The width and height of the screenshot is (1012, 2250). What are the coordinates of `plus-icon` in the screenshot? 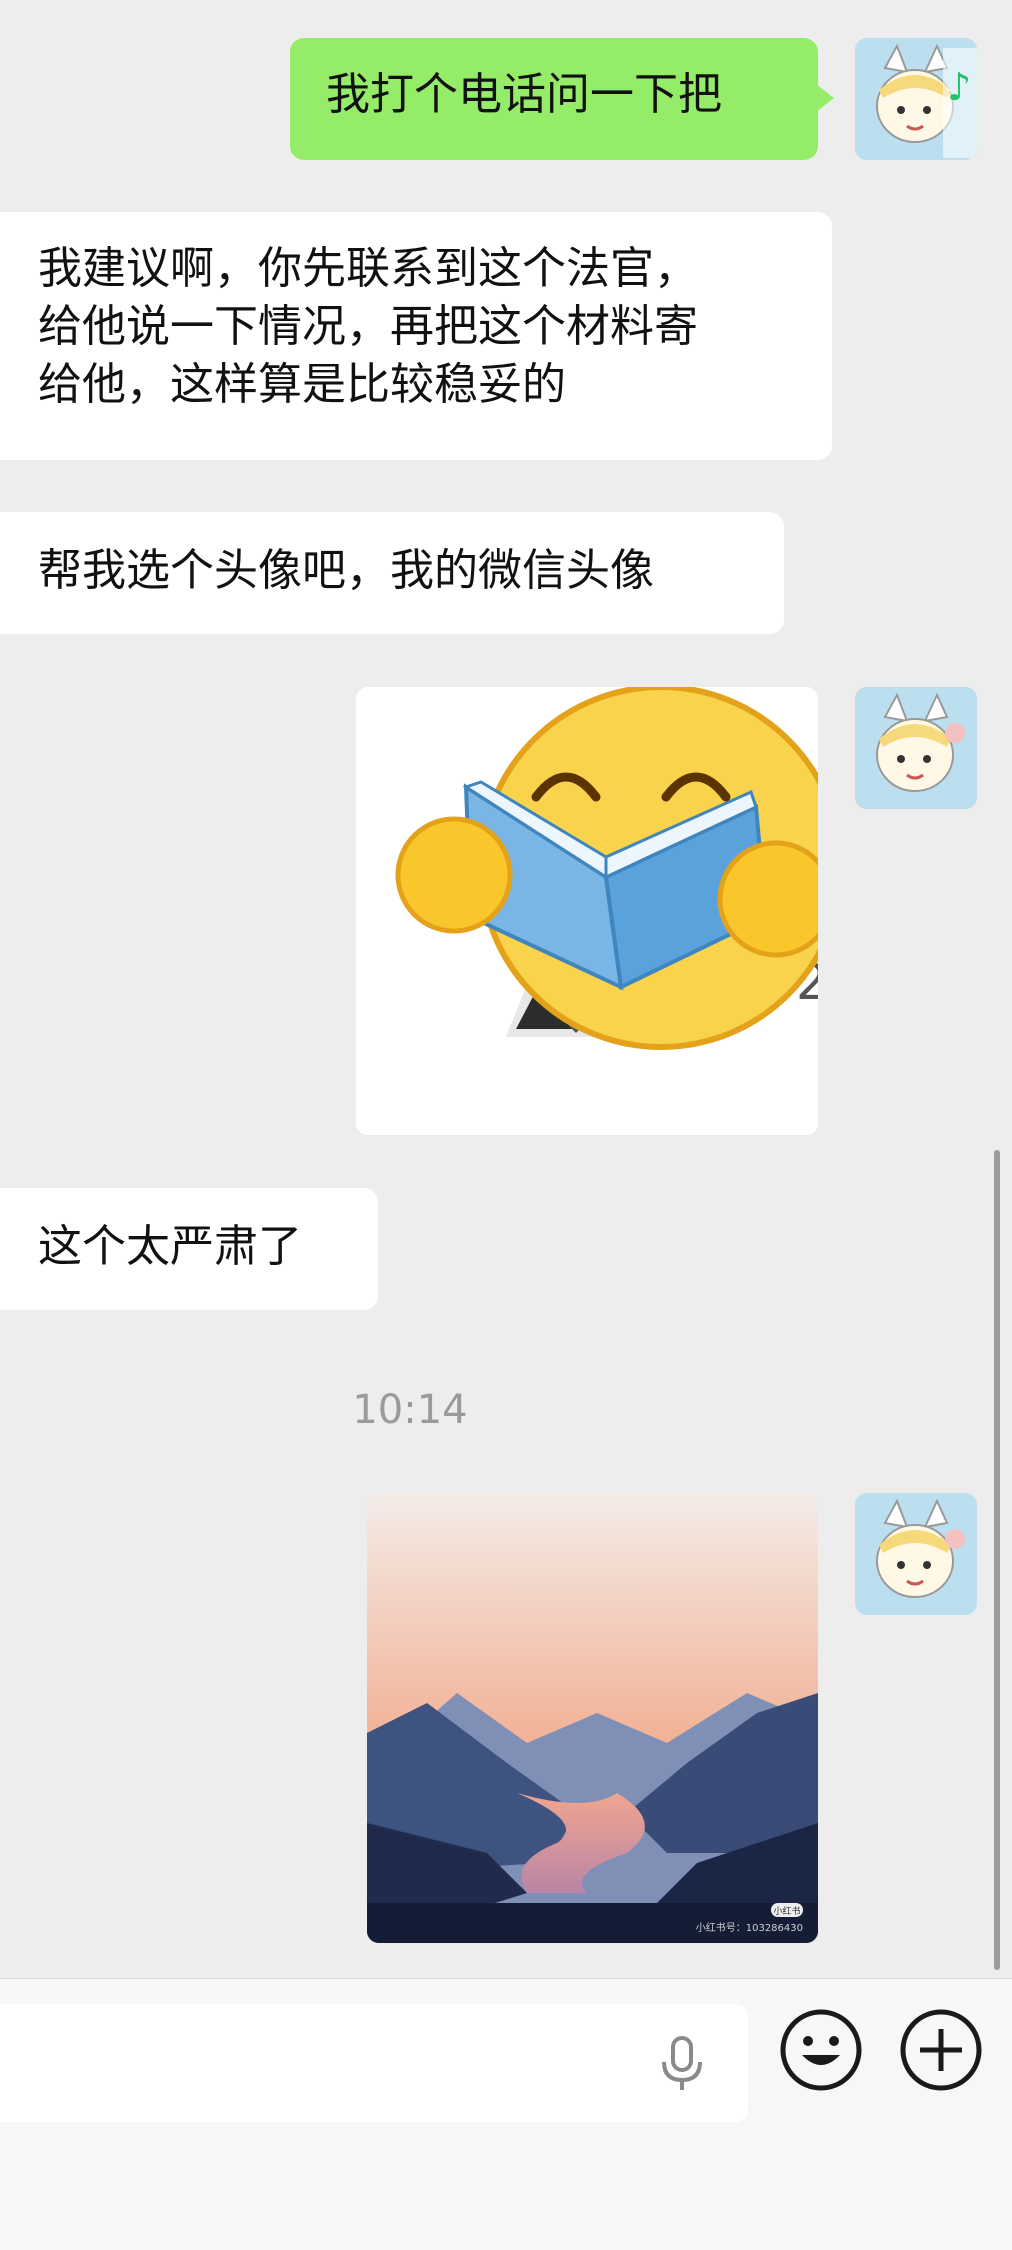 It's located at (941, 2050).